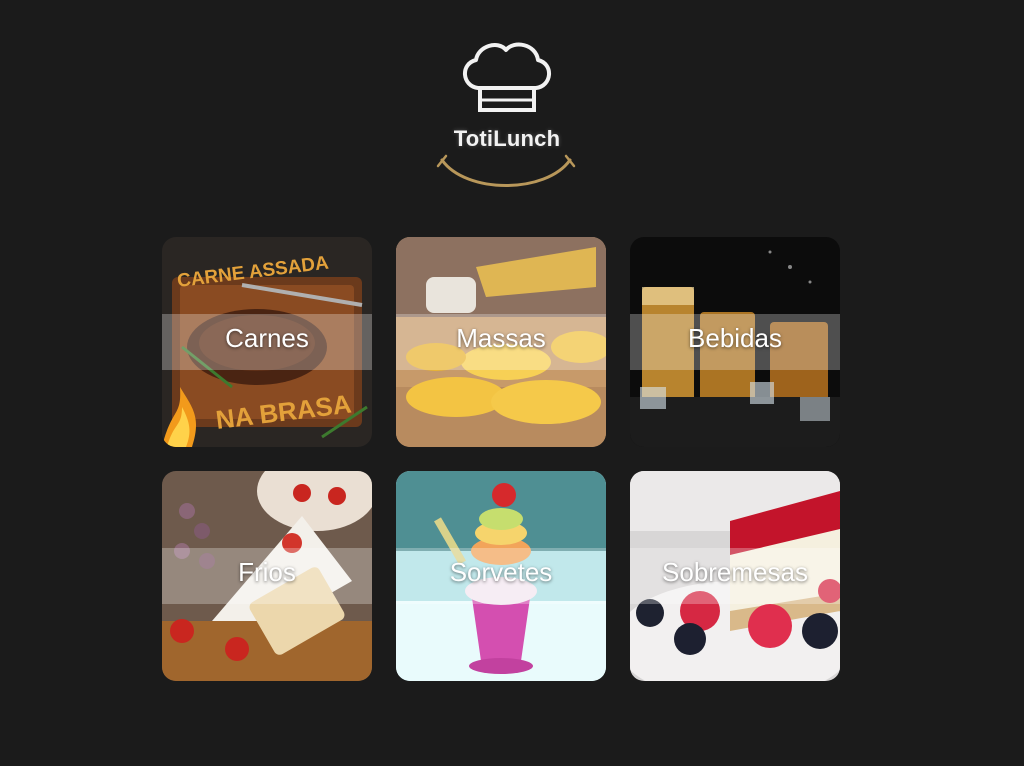 The width and height of the screenshot is (1024, 766). I want to click on category-card-bebidas: Bebidas, so click(735, 342).